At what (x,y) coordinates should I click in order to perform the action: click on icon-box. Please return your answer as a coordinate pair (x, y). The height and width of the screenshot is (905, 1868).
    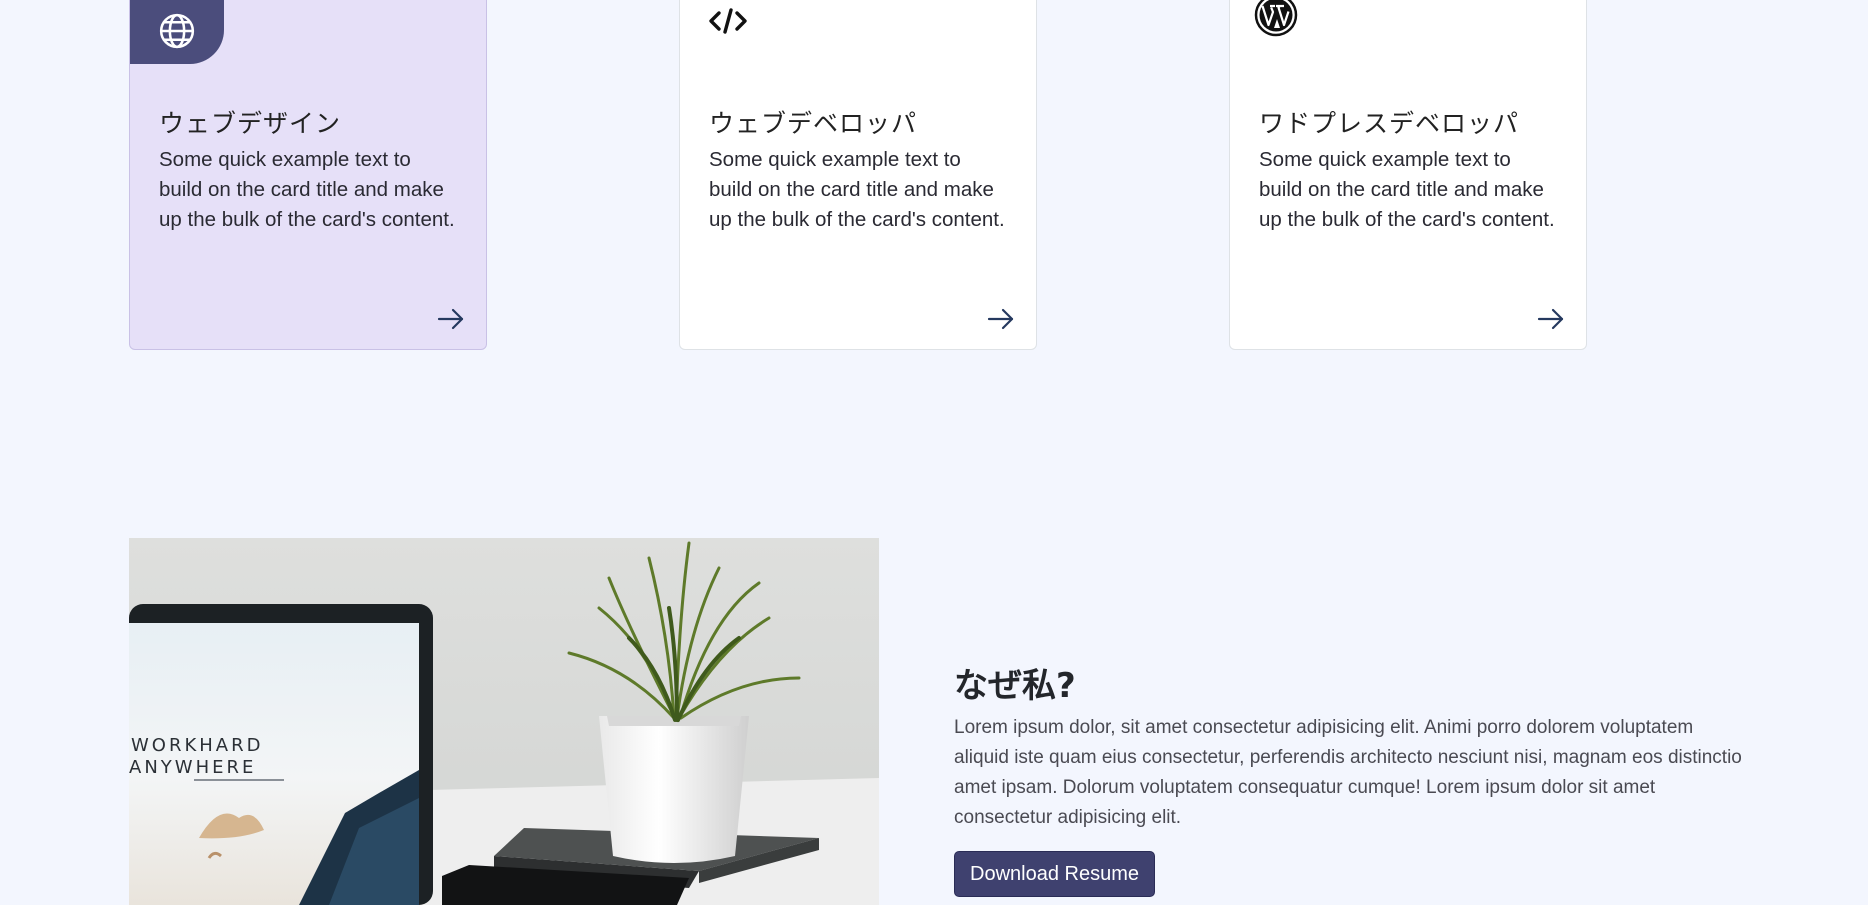
    Looking at the image, I should click on (177, 32).